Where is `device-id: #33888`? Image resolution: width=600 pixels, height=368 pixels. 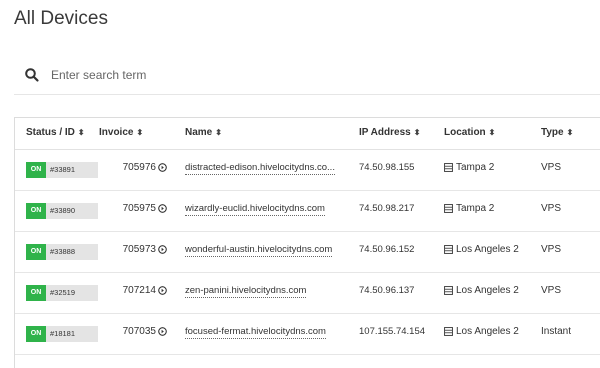
device-id: #33888 is located at coordinates (72, 252).